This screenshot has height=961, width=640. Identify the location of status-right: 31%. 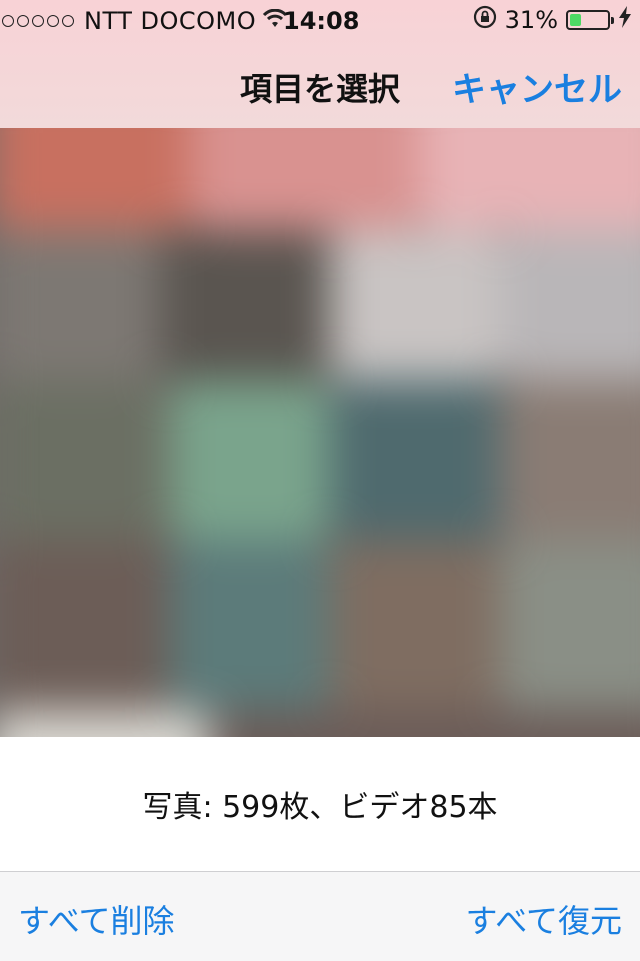
(552, 20).